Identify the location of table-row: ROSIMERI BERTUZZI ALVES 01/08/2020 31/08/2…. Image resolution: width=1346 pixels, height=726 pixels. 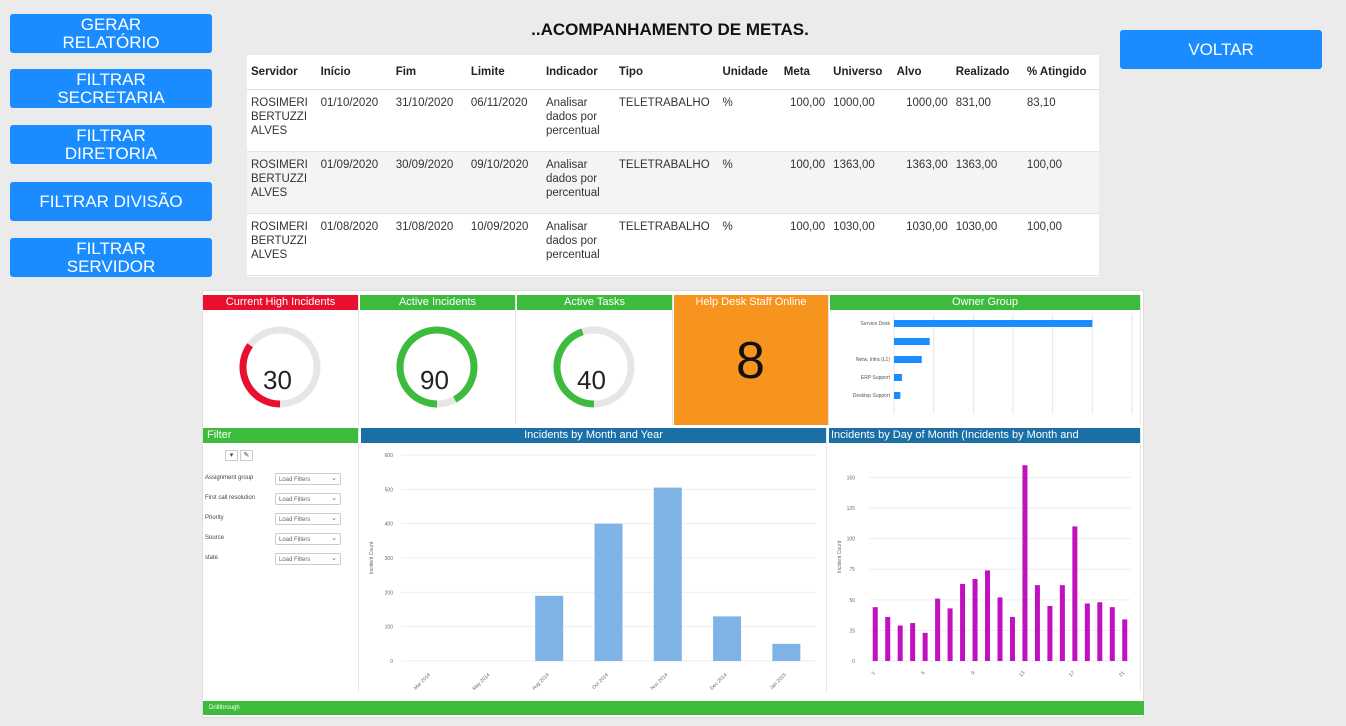
(673, 244).